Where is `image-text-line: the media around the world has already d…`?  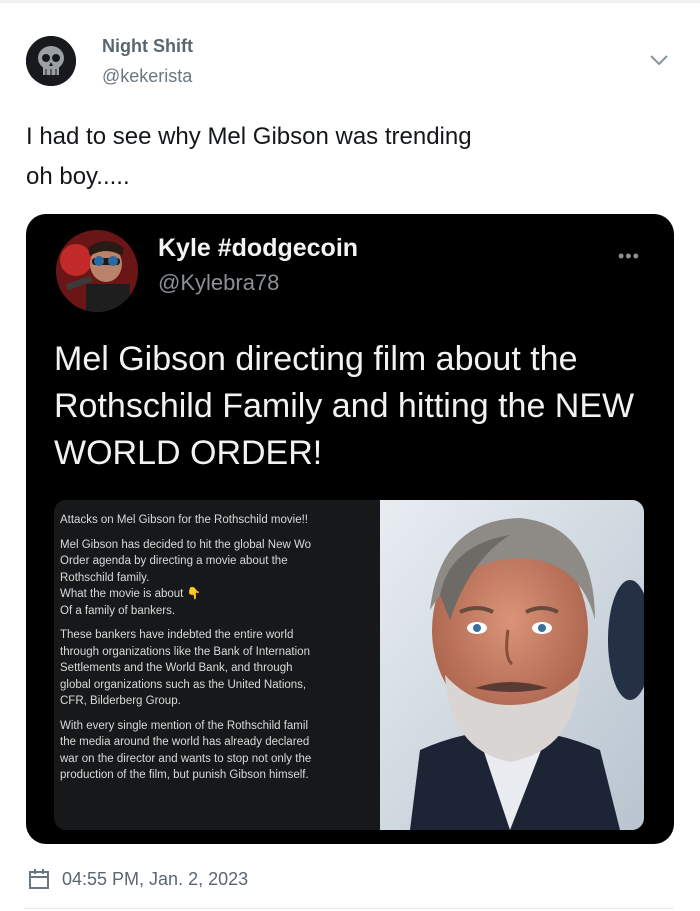
image-text-line: the media around the world has already d… is located at coordinates (185, 742).